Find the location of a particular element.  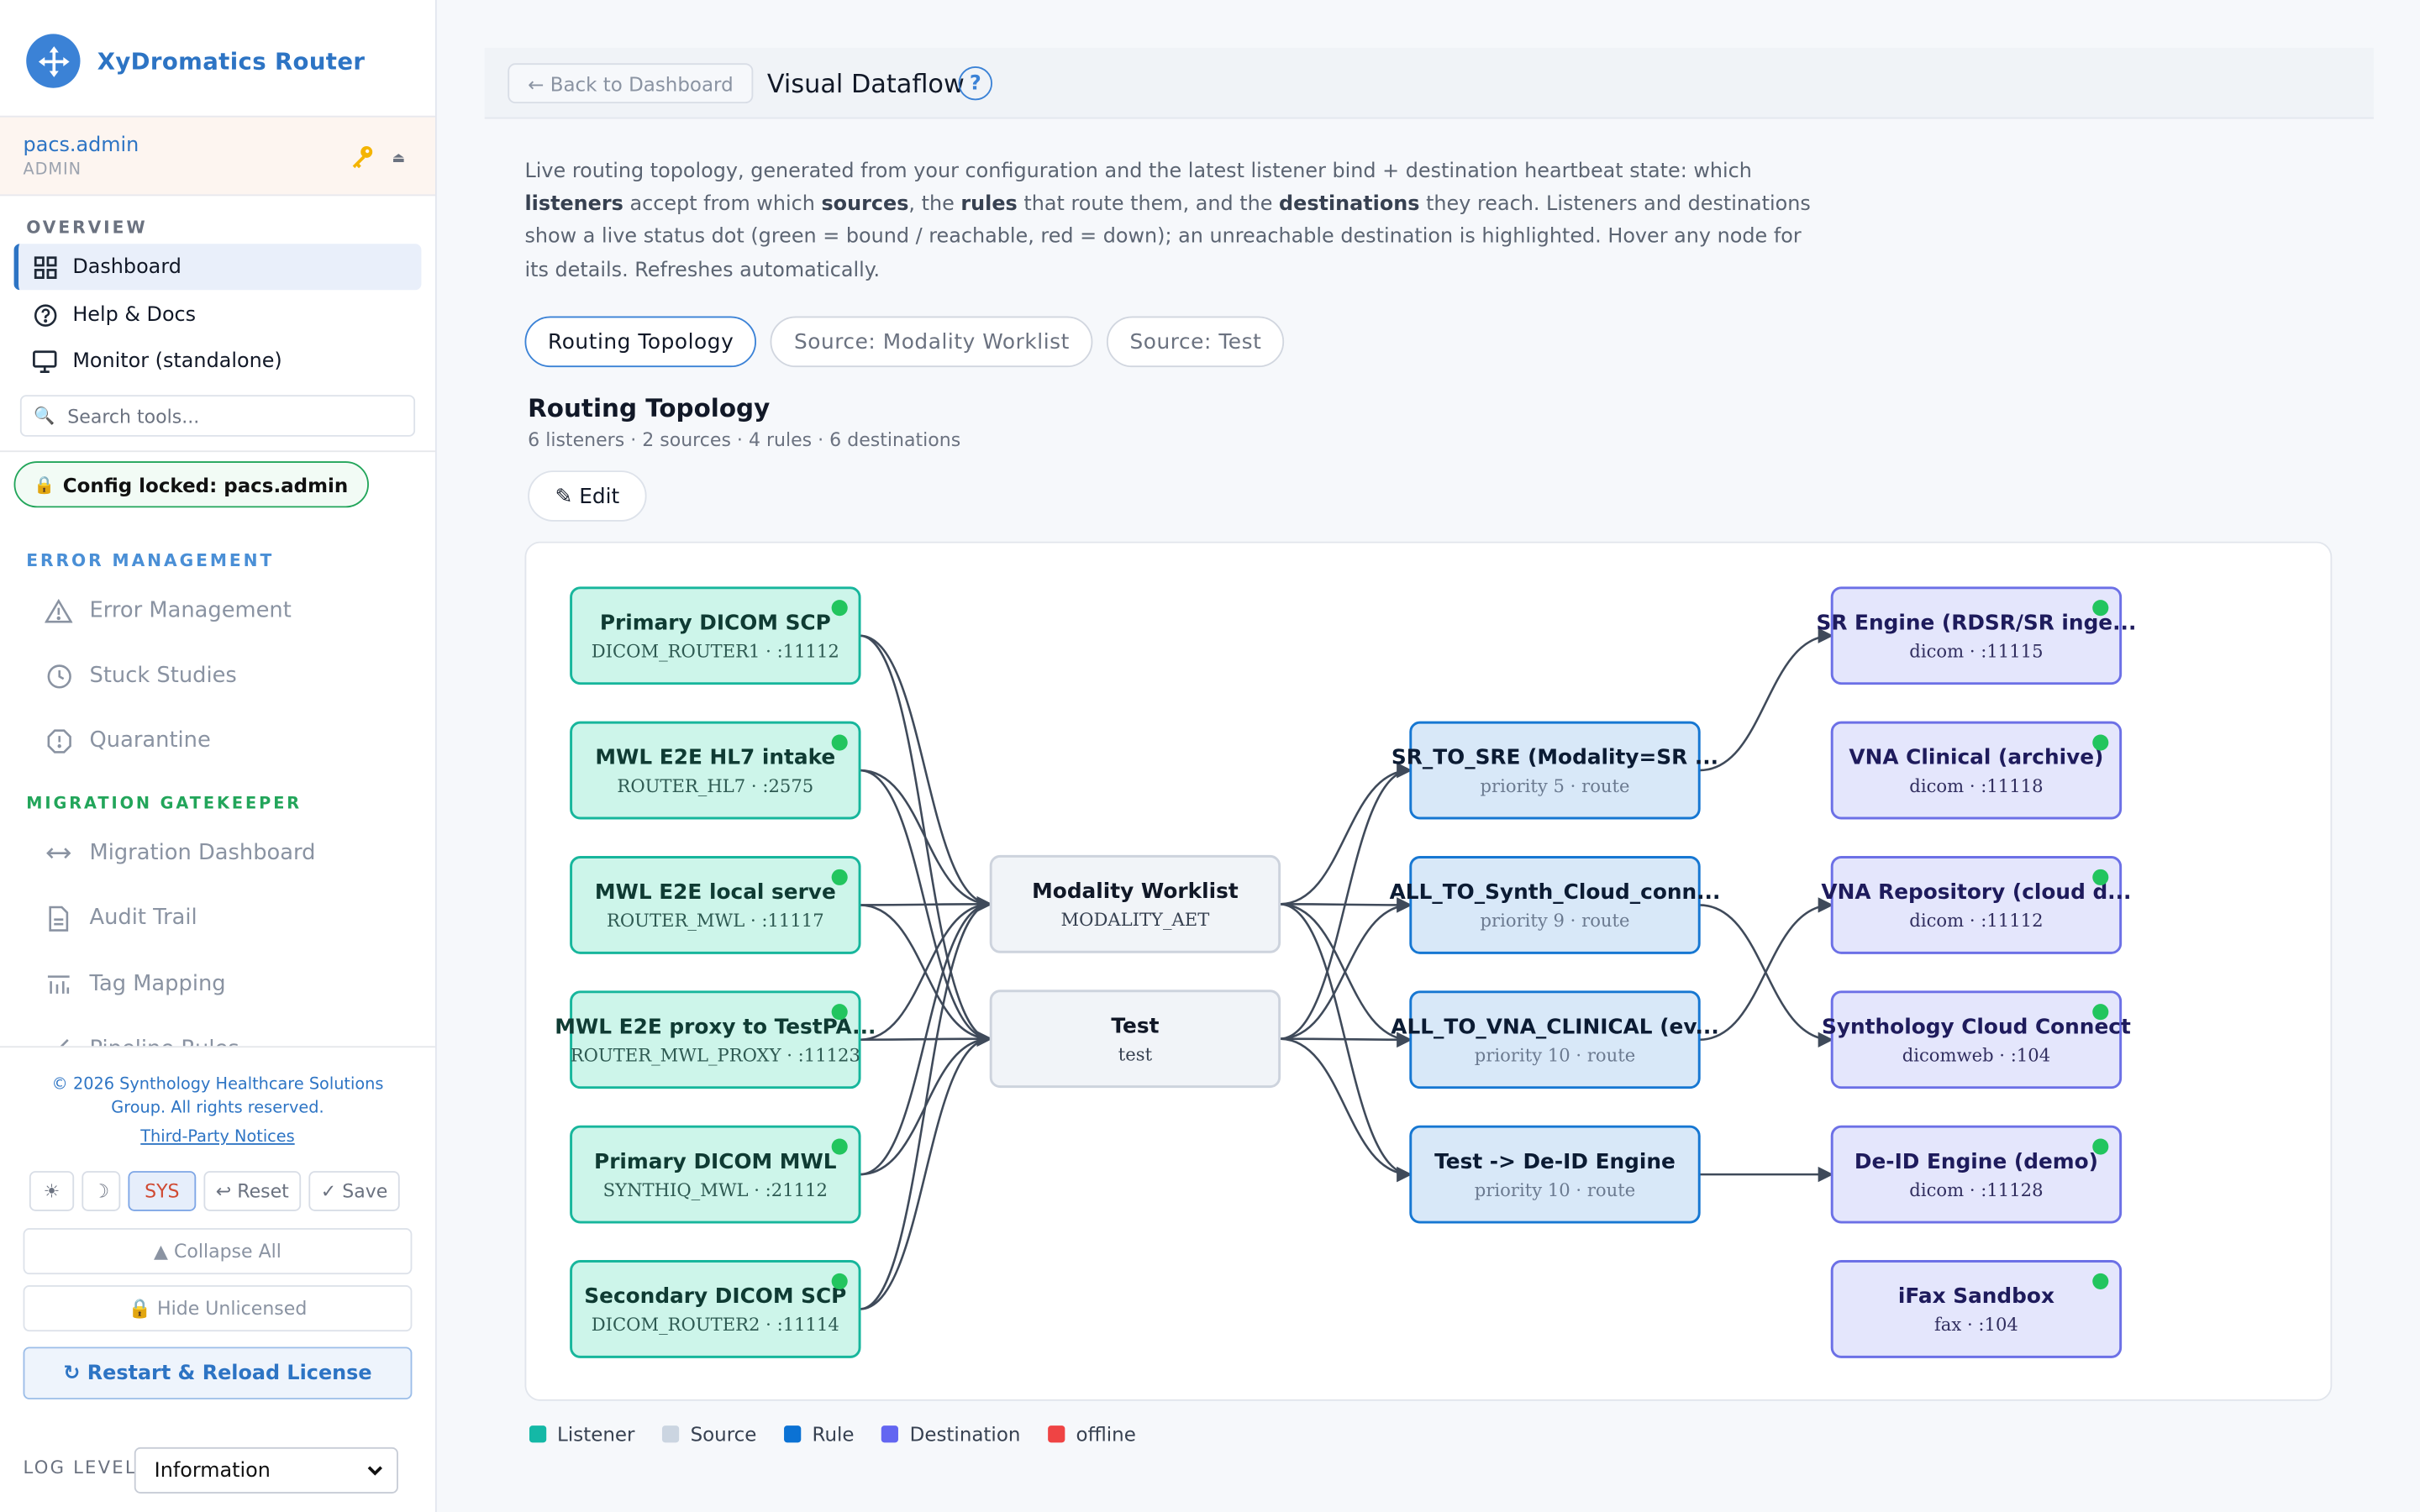

listener-node-title: MWL E2E HL7 intake is located at coordinates (715, 757).